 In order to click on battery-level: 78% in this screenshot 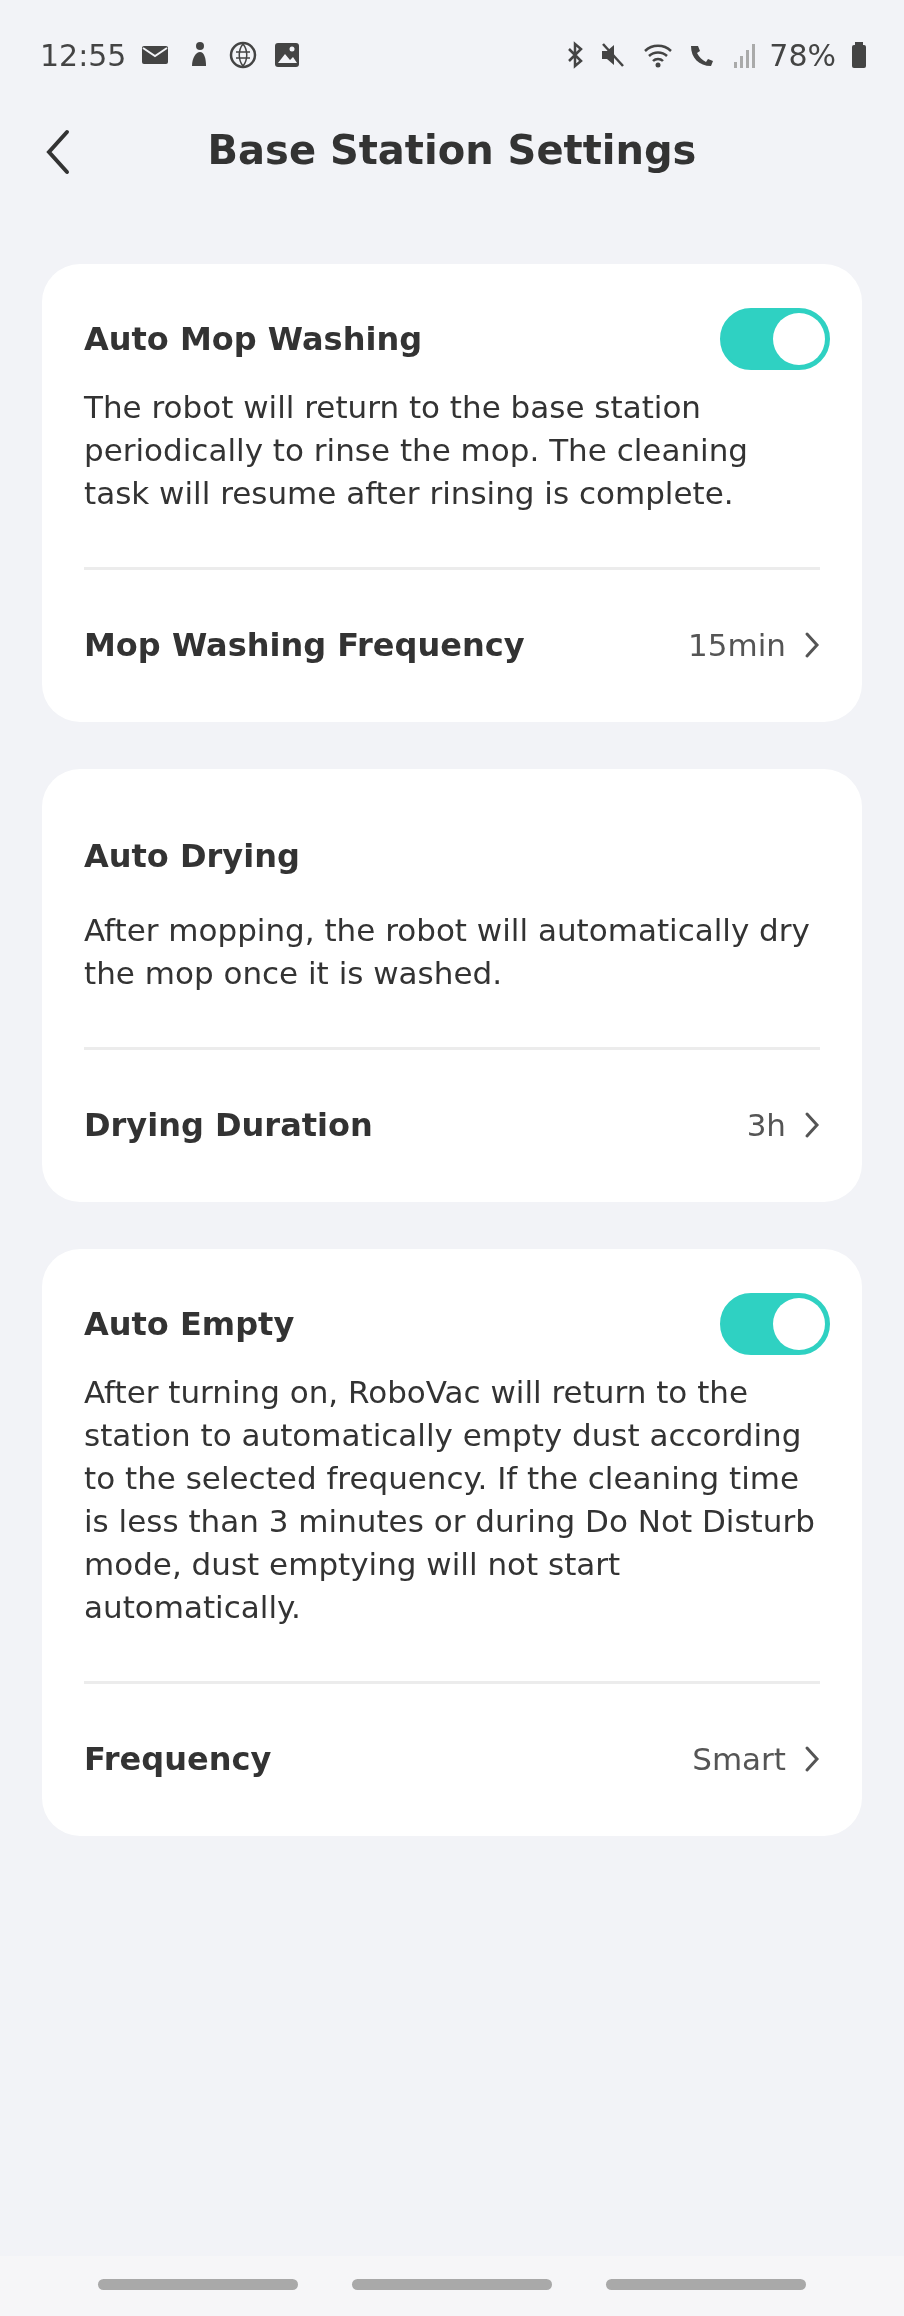, I will do `click(802, 55)`.